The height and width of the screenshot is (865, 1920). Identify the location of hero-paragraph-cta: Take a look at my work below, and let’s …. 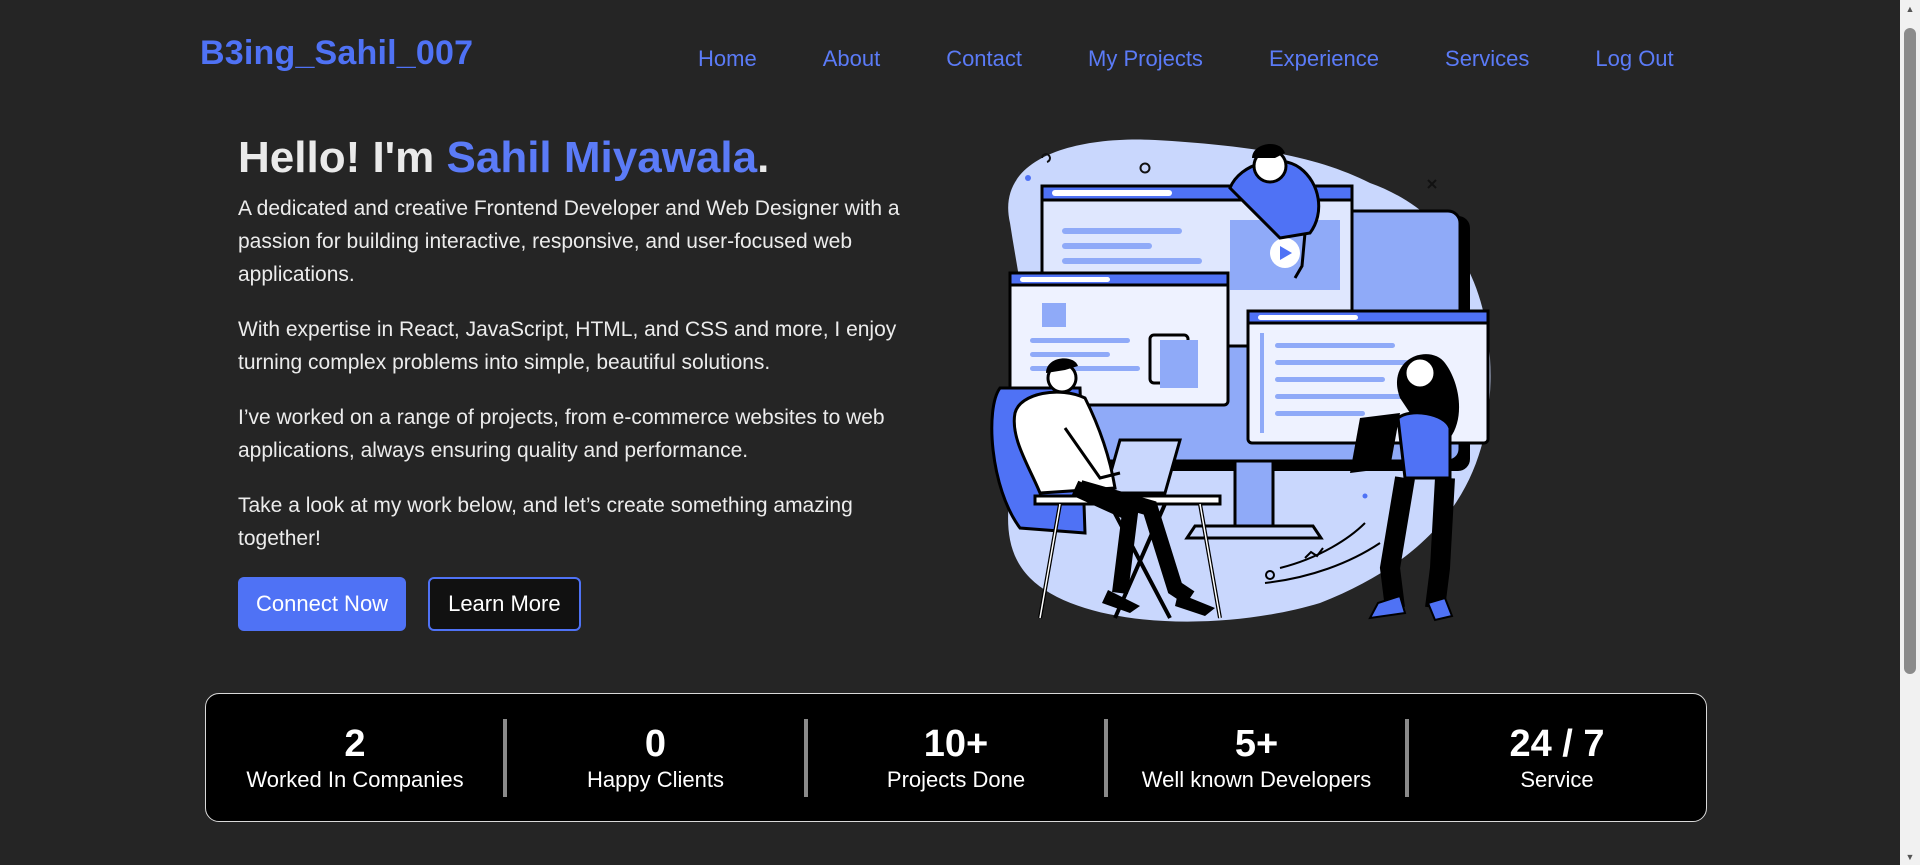
(545, 522).